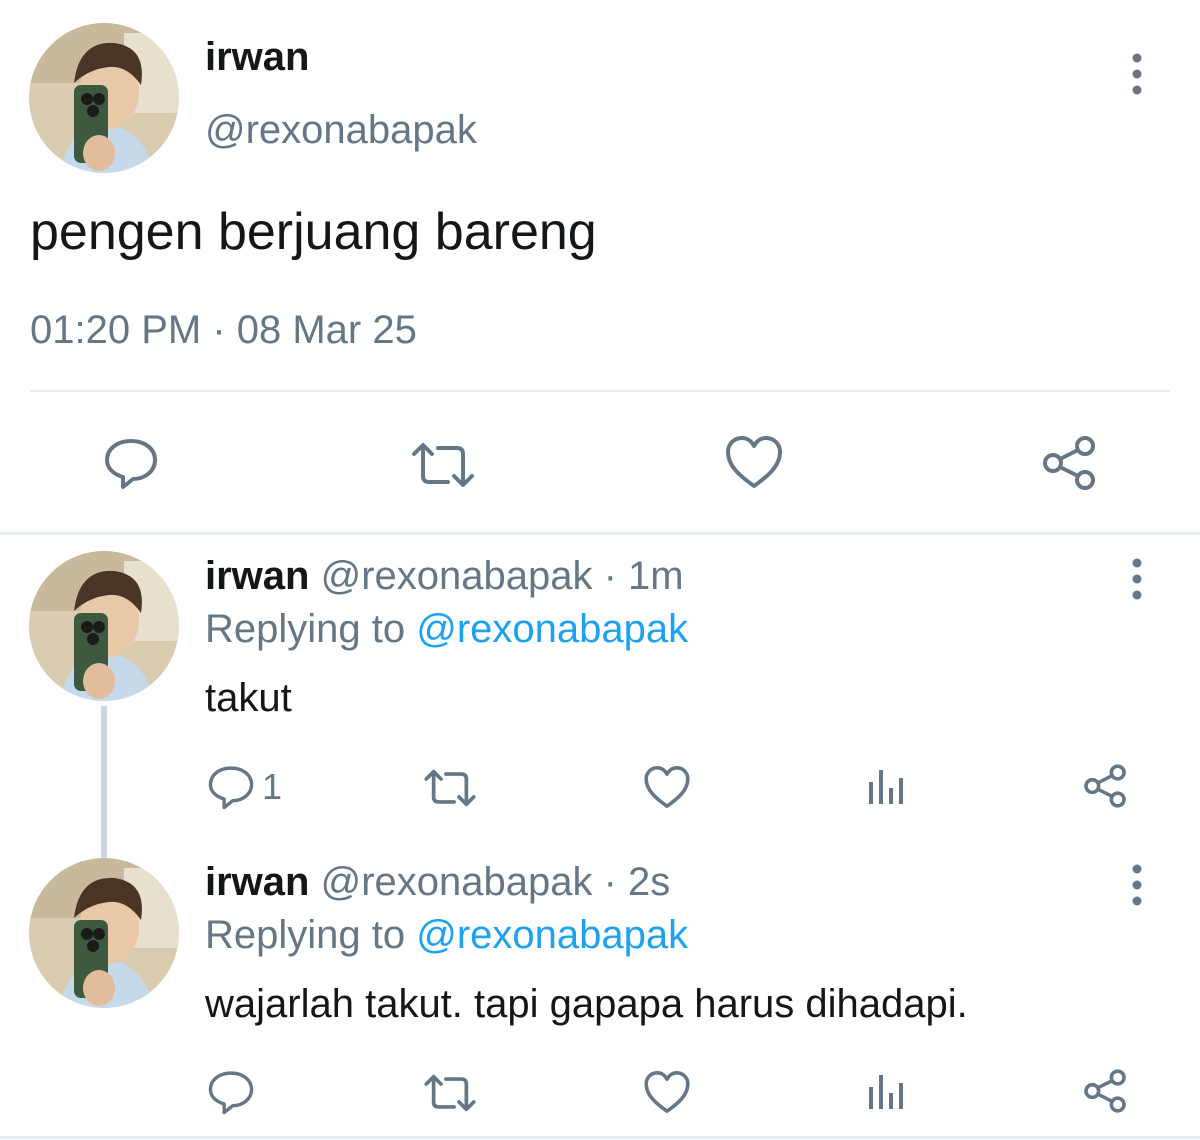 This screenshot has height=1140, width=1200. Describe the element at coordinates (104, 782) in the screenshot. I see `thread-line` at that location.